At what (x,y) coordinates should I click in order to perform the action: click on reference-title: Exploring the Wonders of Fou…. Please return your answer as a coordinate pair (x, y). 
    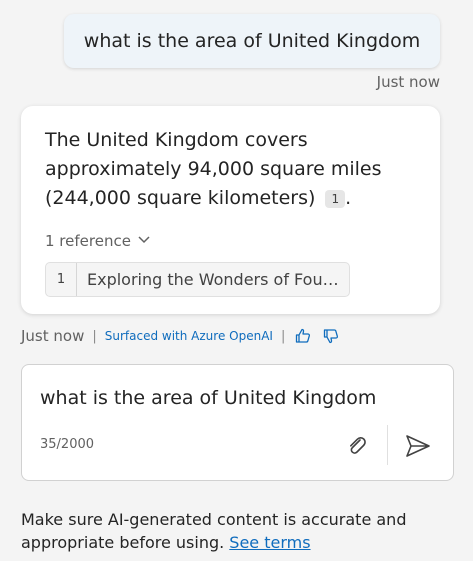
    Looking at the image, I should click on (213, 279).